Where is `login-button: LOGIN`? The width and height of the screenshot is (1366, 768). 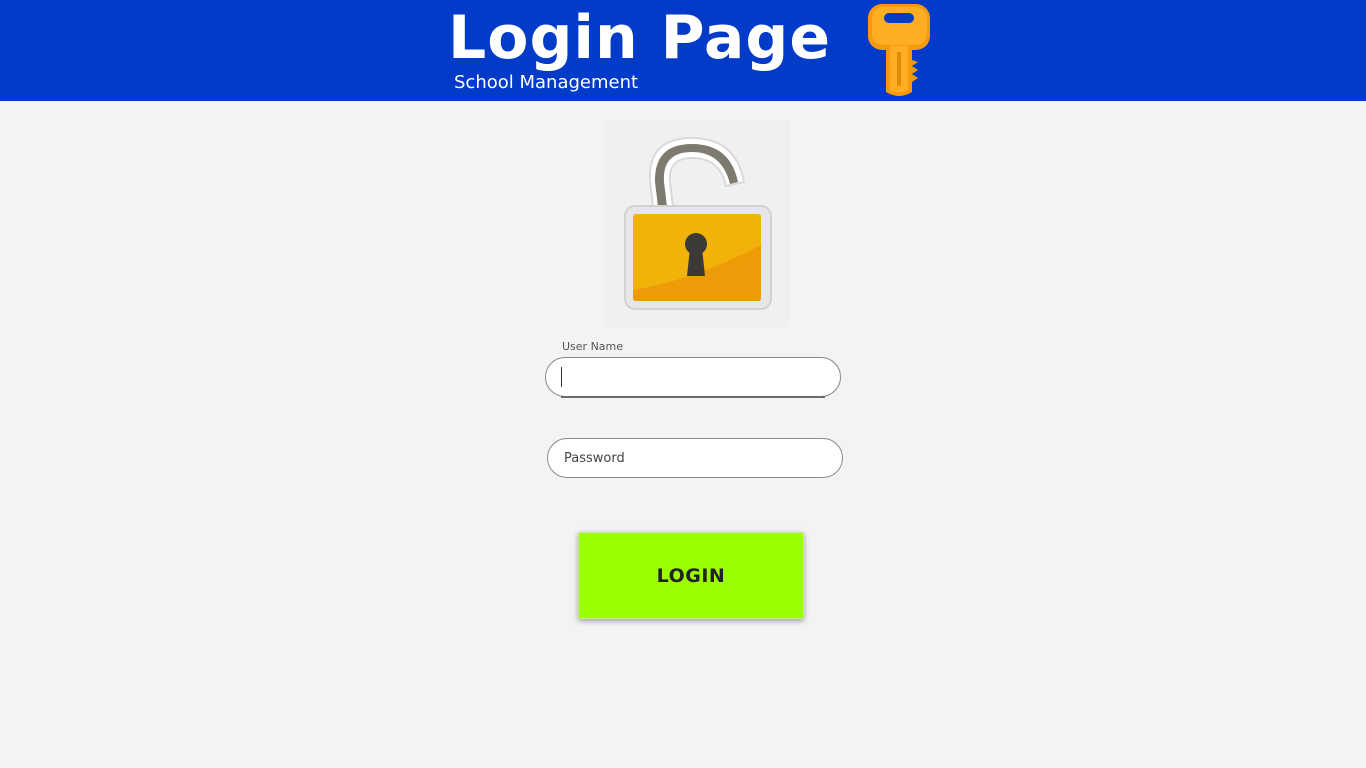 login-button: LOGIN is located at coordinates (691, 575).